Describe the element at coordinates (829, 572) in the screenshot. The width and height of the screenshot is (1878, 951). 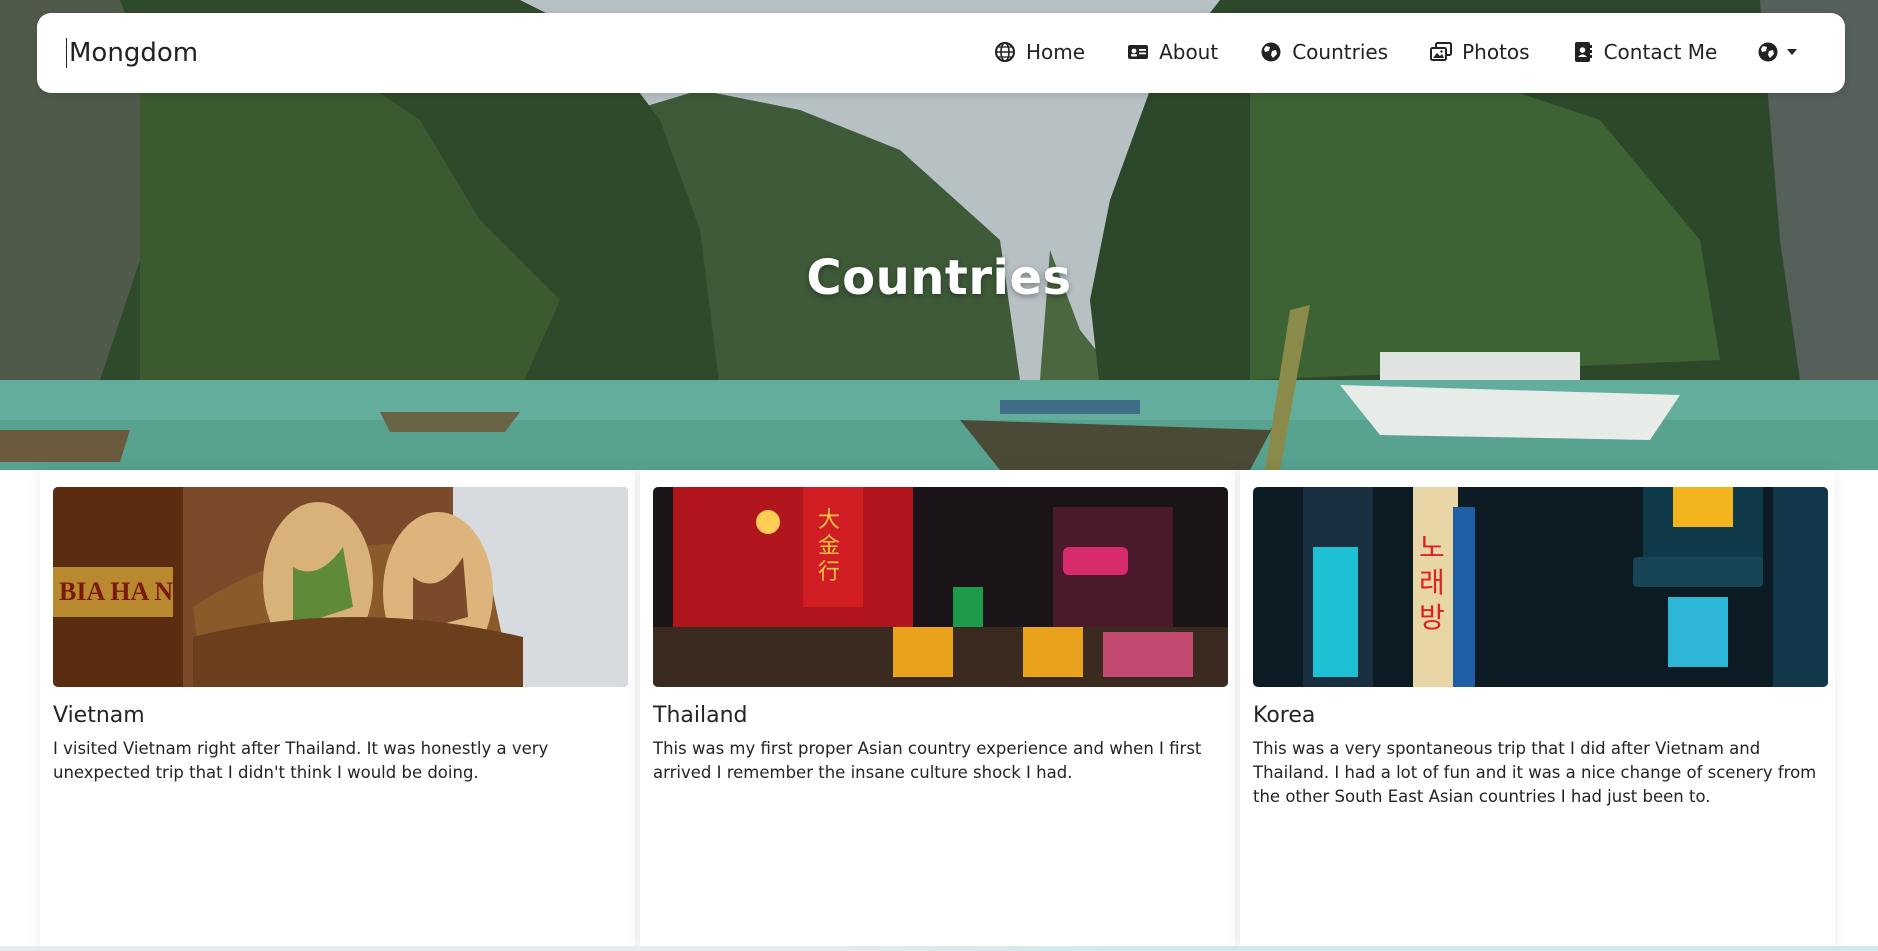
I see `svg-text: 行` at that location.